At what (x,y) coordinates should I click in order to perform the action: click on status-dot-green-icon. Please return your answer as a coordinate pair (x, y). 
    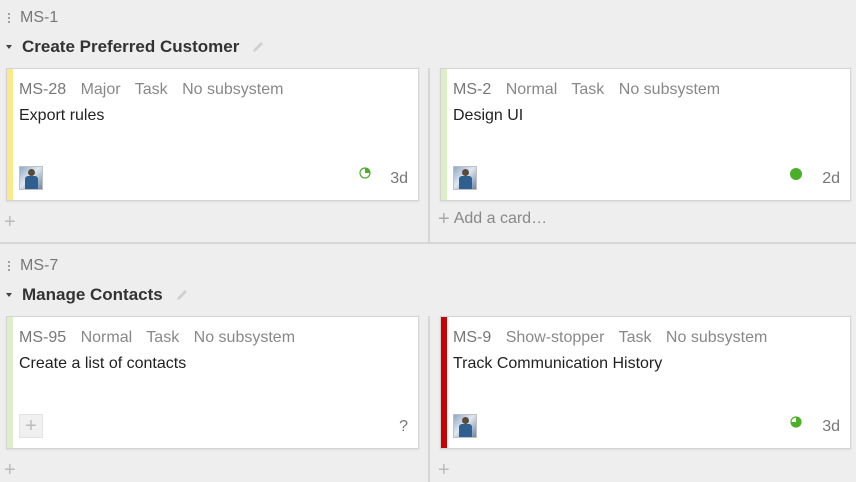
    Looking at the image, I should click on (796, 174).